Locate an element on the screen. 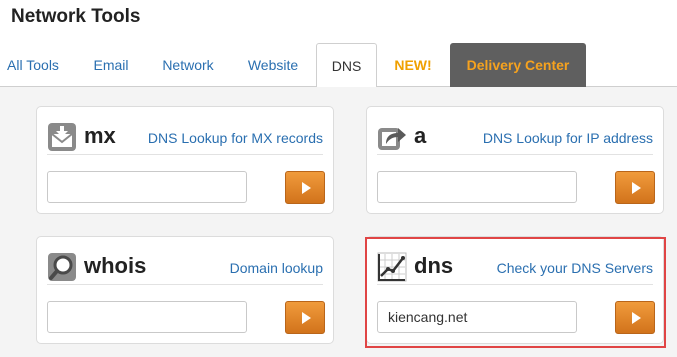  tab-new: NEW! is located at coordinates (413, 65).